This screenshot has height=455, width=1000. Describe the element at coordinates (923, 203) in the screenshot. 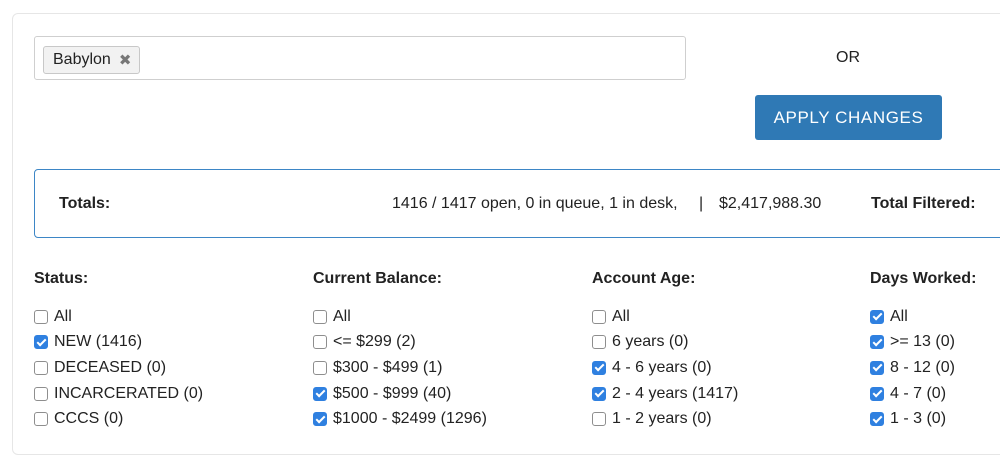

I see `total-filtered-label: Total Filtered:` at that location.